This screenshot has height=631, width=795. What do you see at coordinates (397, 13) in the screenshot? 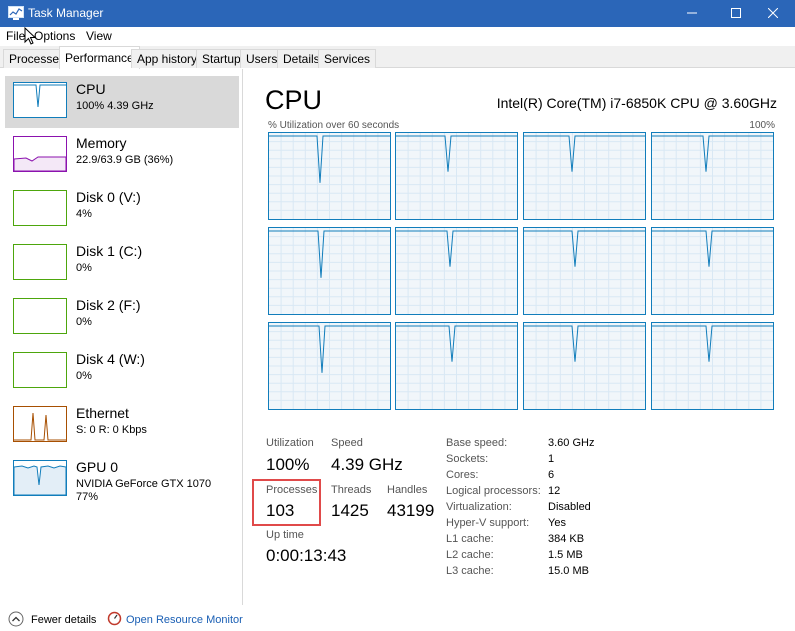
I see `title-bar: Task Manager` at bounding box center [397, 13].